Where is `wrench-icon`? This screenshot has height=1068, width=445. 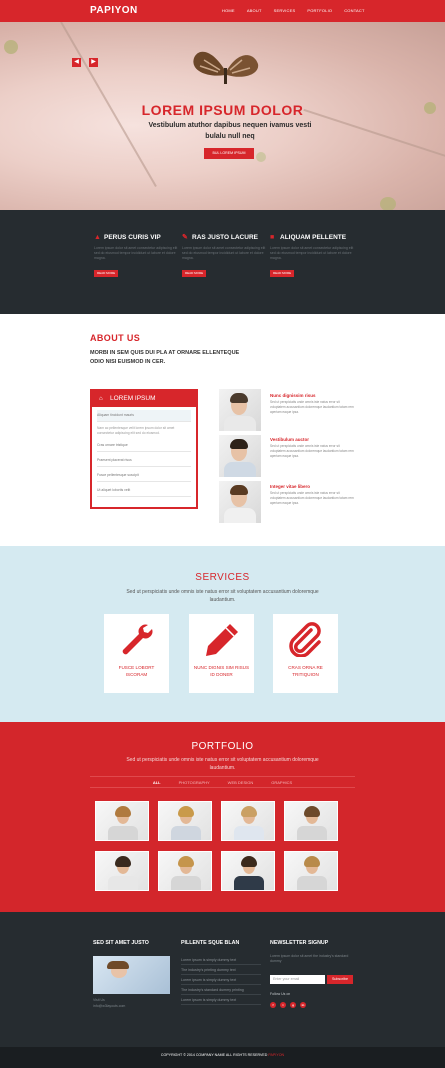 wrench-icon is located at coordinates (137, 639).